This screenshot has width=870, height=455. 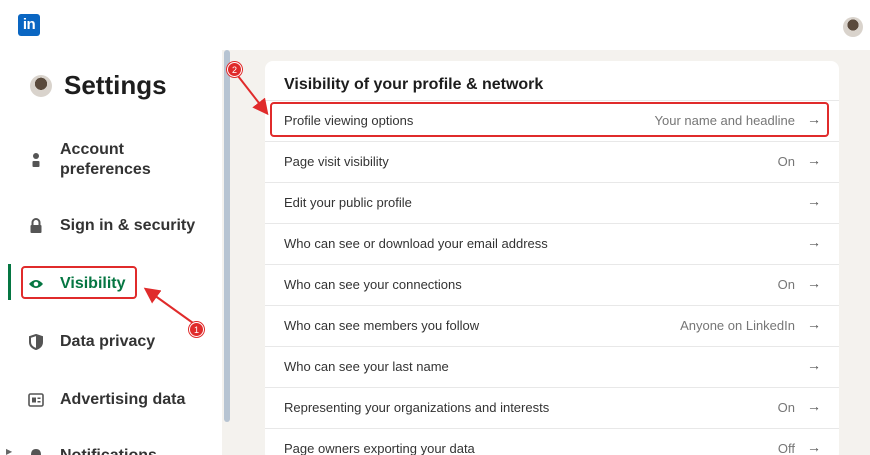 I want to click on step-2-badge: 2, so click(x=234, y=69).